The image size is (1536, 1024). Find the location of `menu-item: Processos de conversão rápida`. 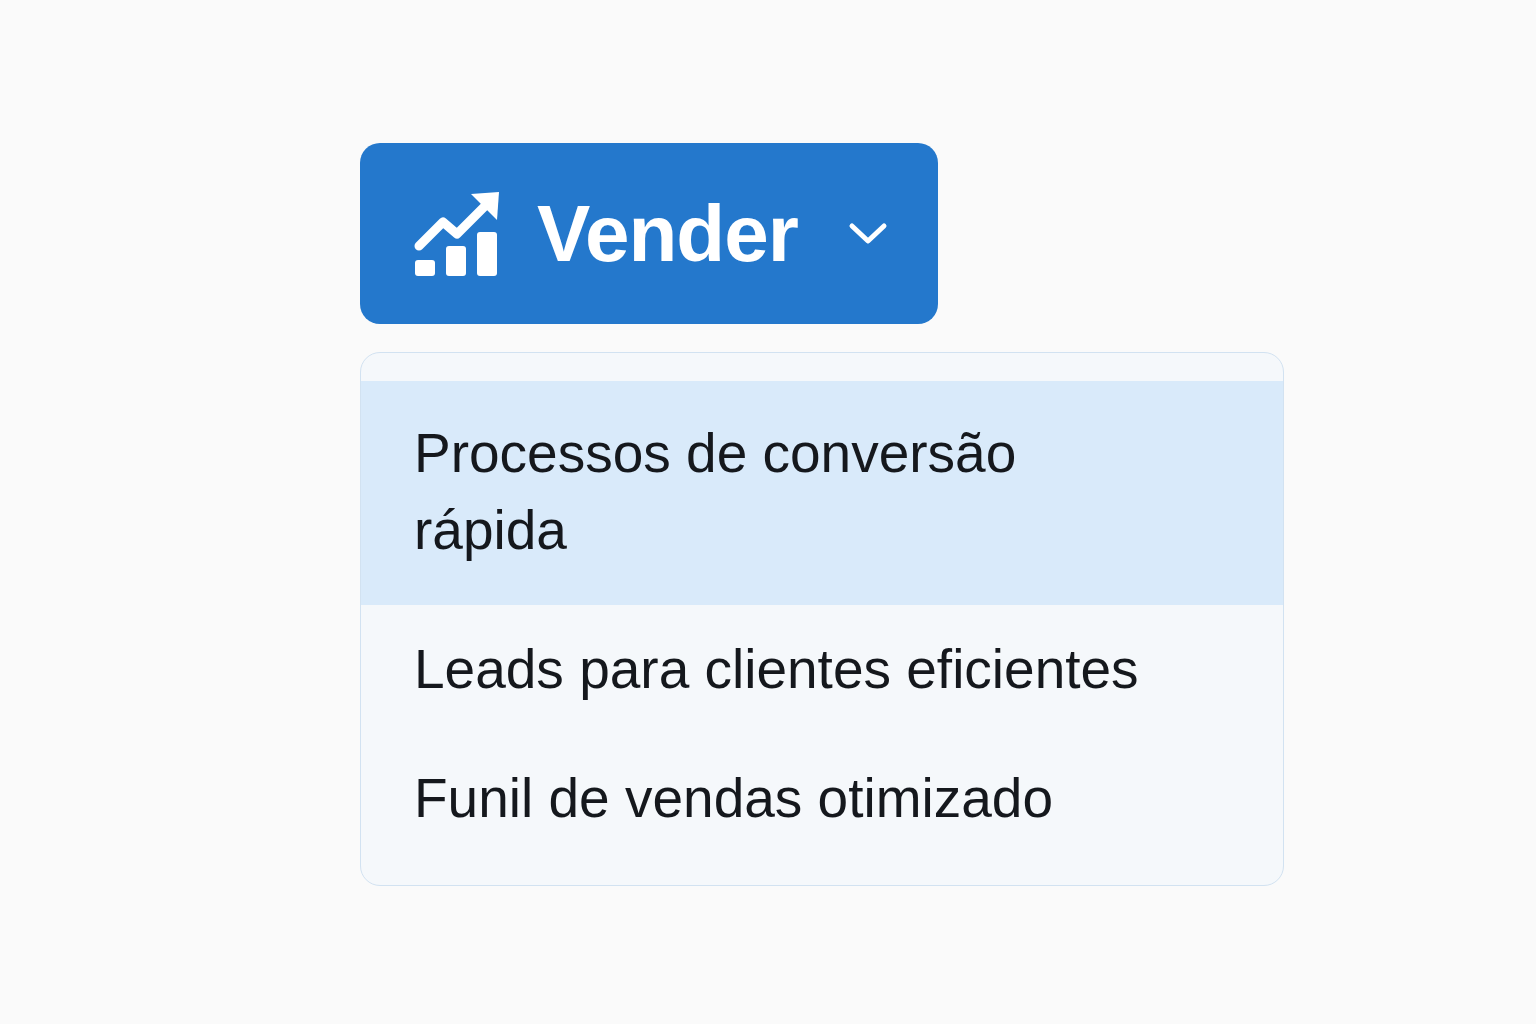

menu-item: Processos de conversão rápida is located at coordinates (822, 493).